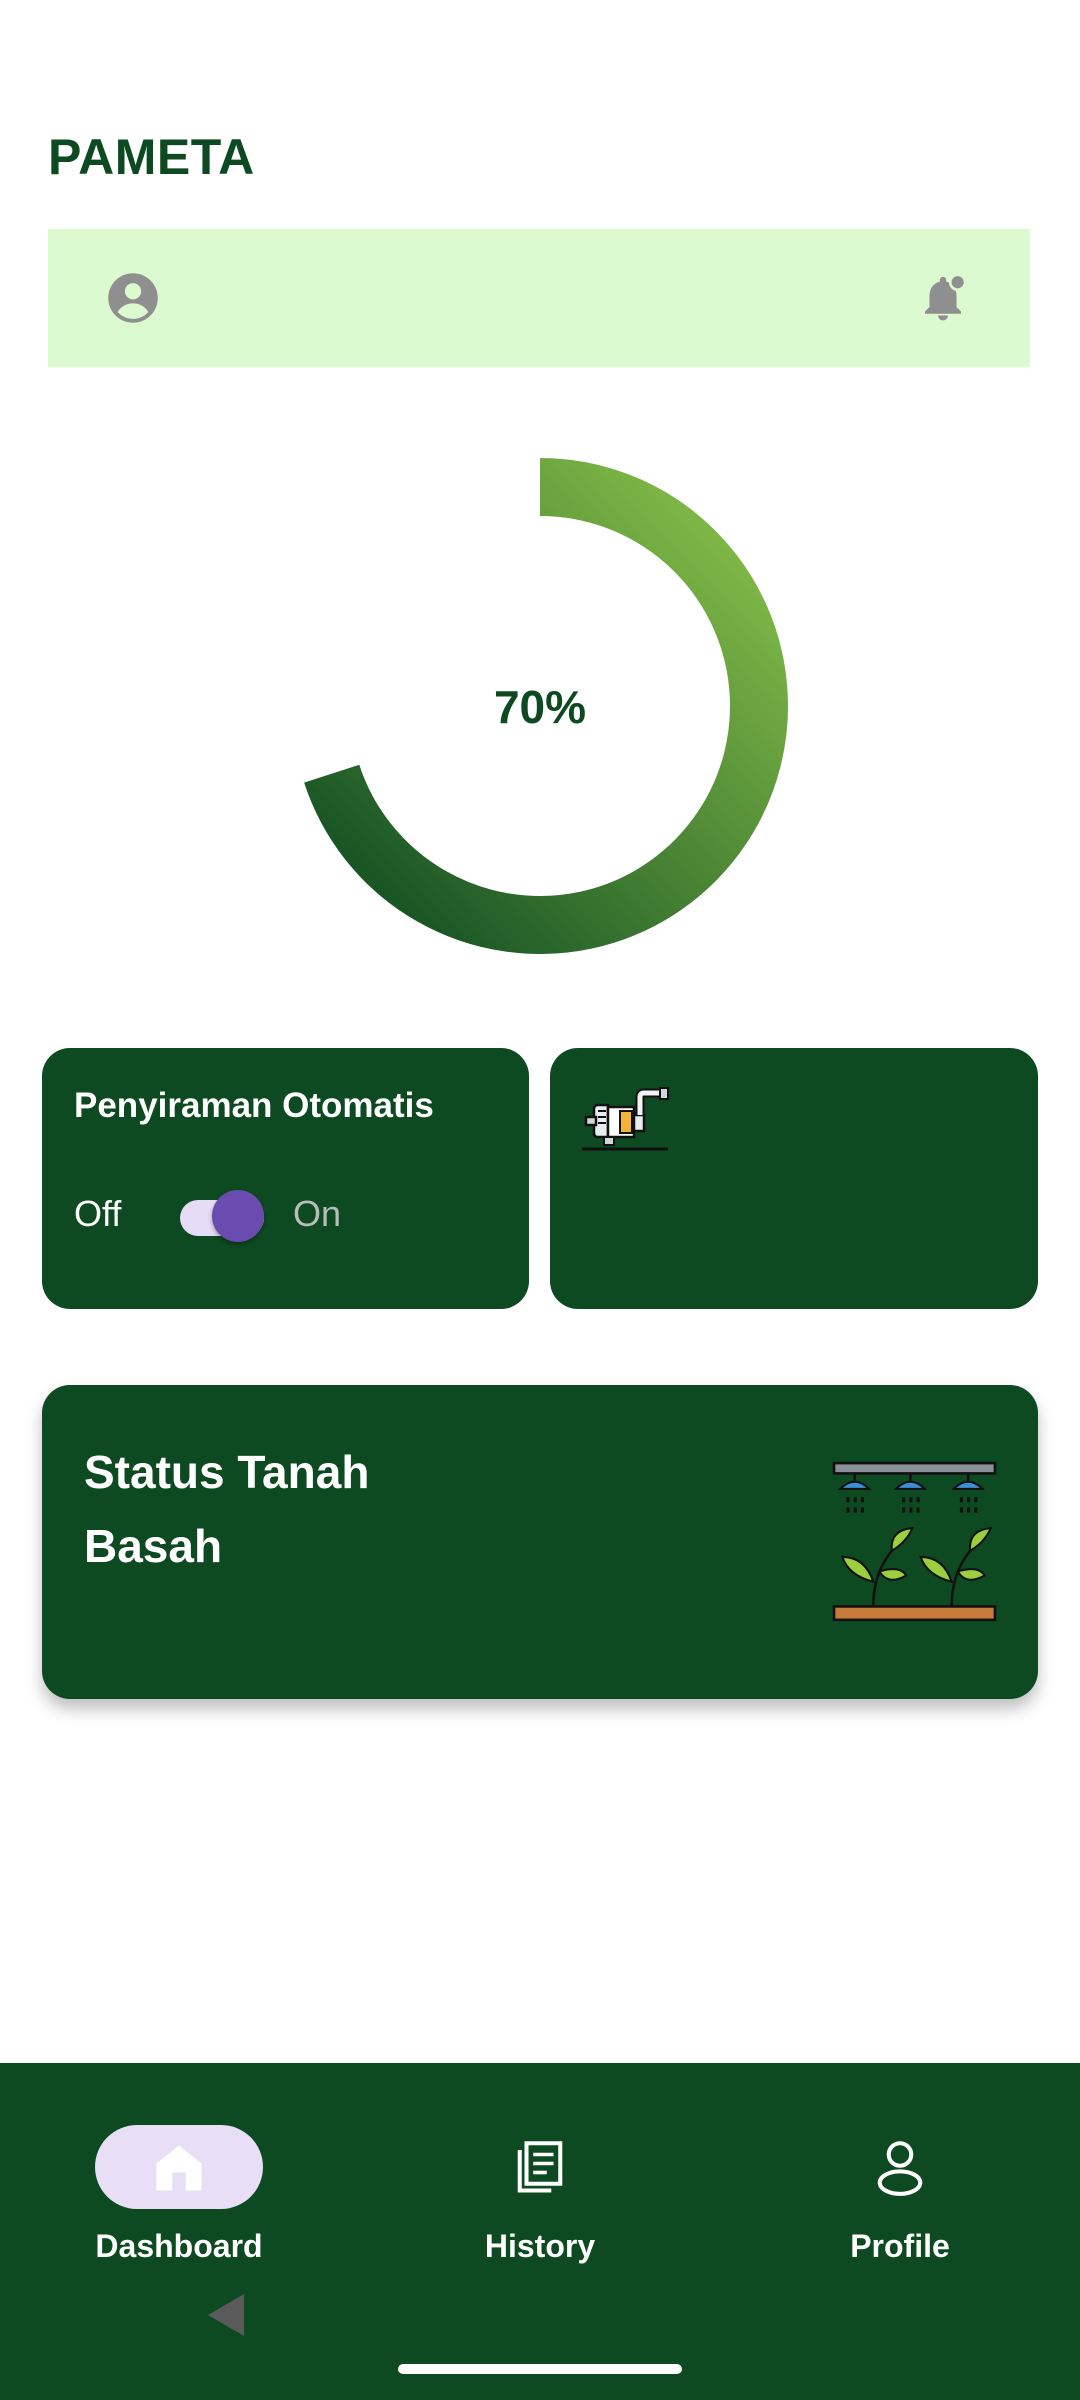 This screenshot has height=2400, width=1080. Describe the element at coordinates (98, 1213) in the screenshot. I see `toggle-off-label: Off` at that location.